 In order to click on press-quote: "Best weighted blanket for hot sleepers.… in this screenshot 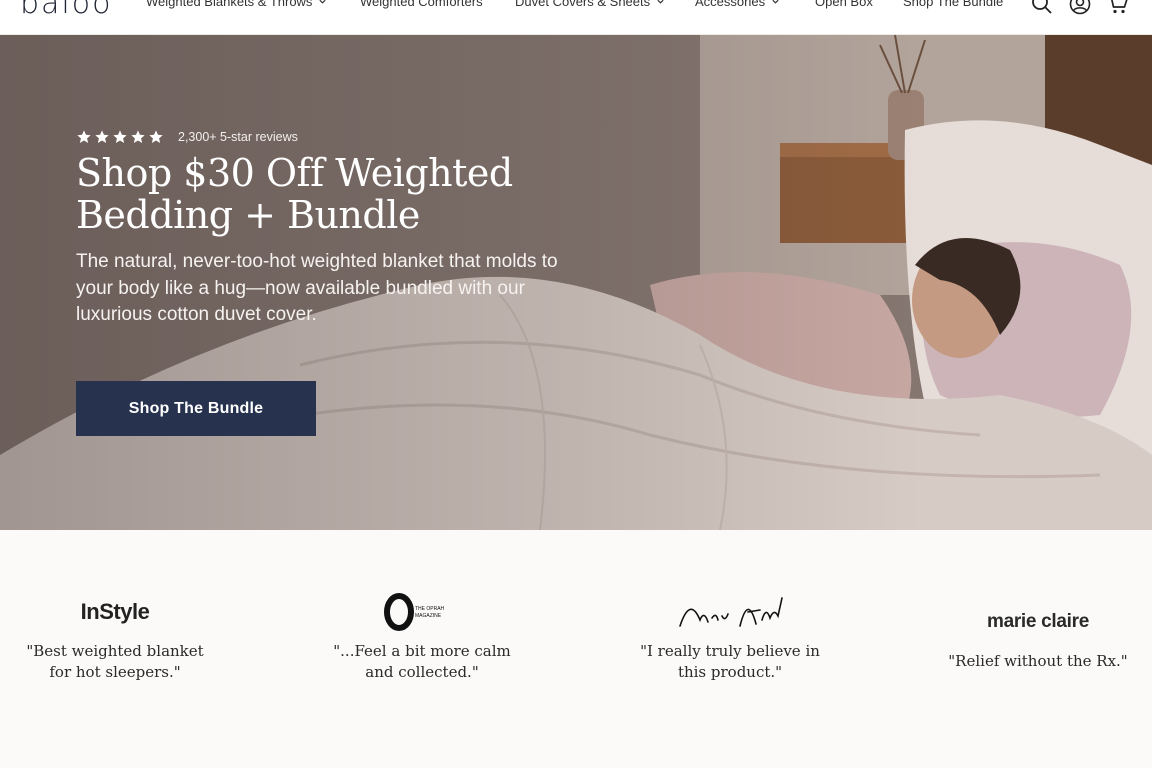, I will do `click(117, 662)`.